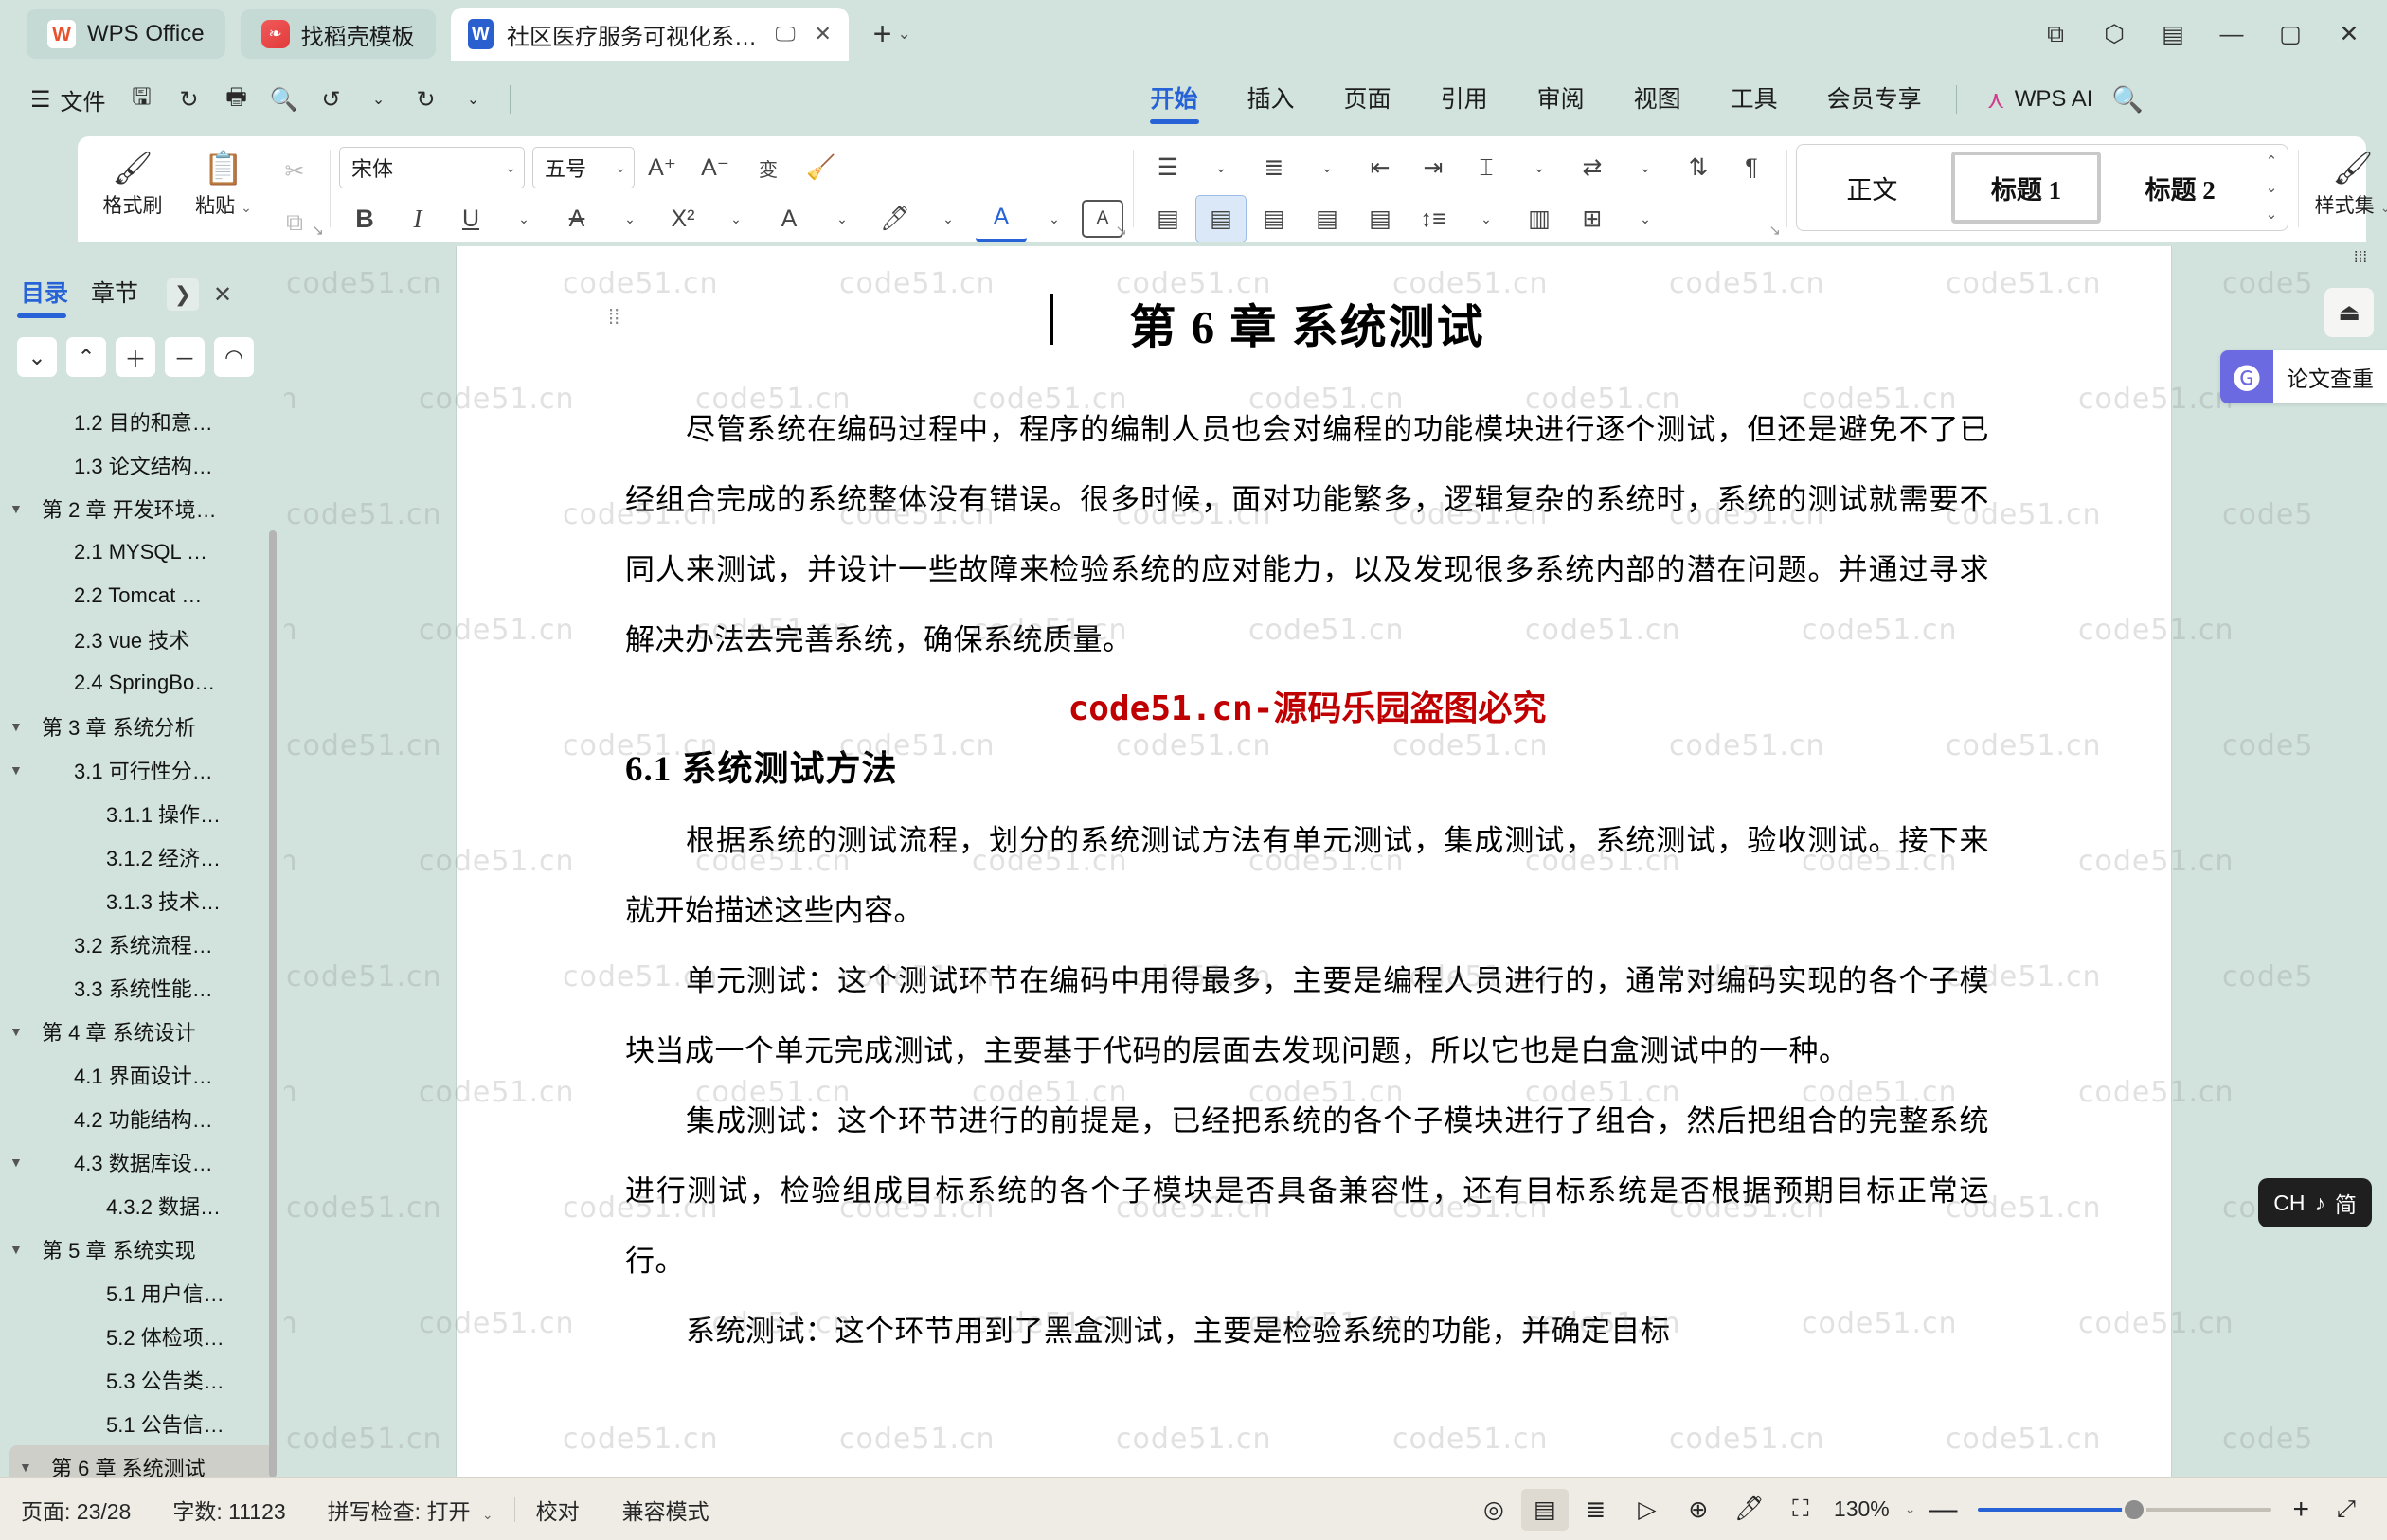 The image size is (2387, 1540). What do you see at coordinates (1539, 218) in the screenshot?
I see `shading-icon: ▥` at bounding box center [1539, 218].